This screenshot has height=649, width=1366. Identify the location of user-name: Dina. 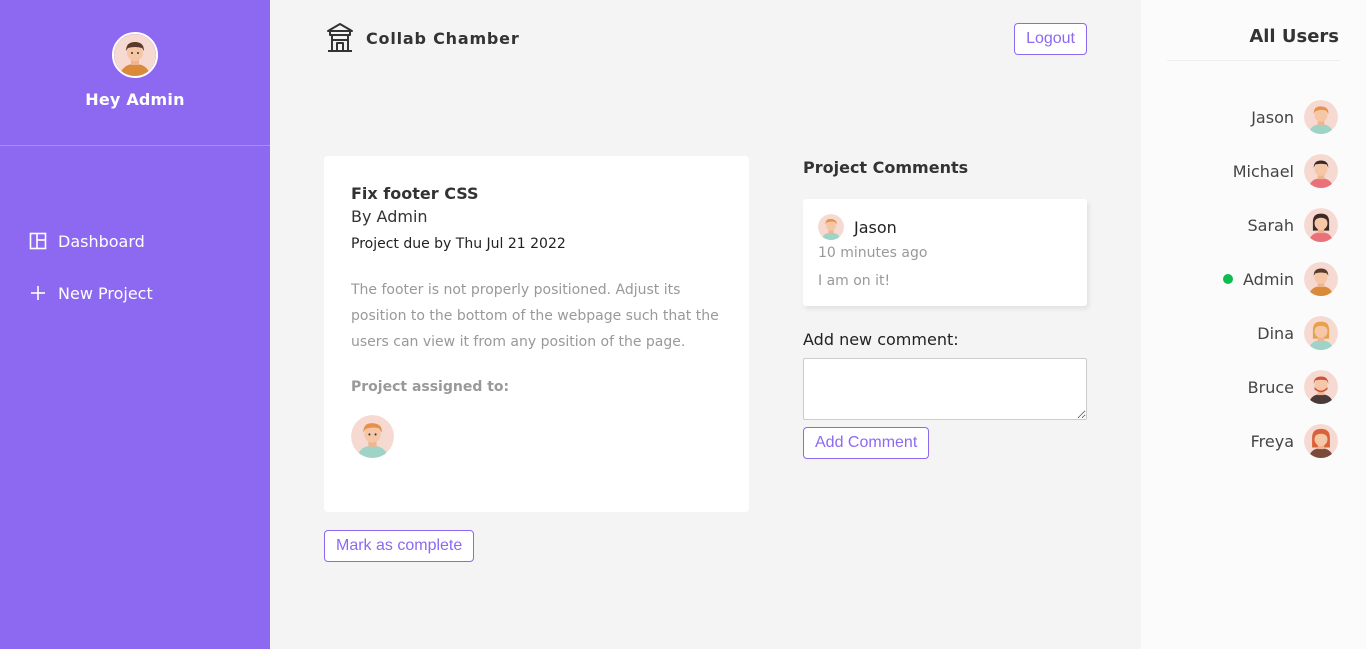
(1275, 333).